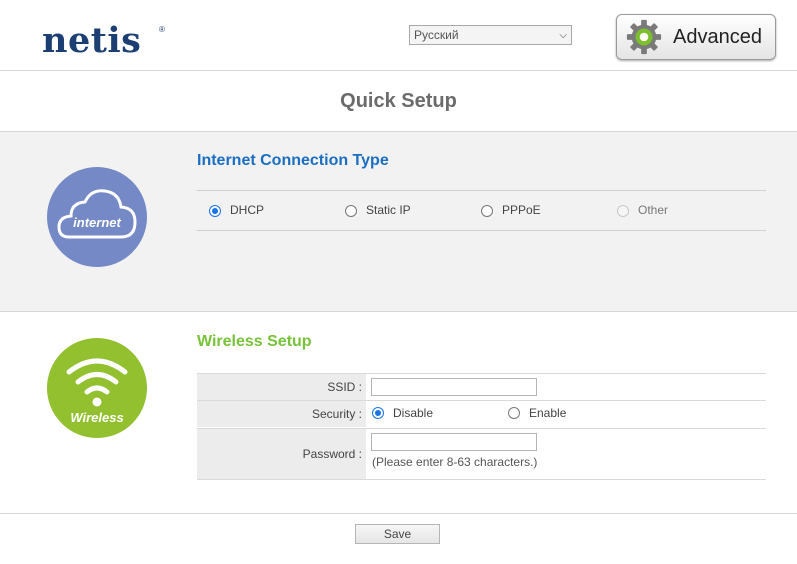 Image resolution: width=797 pixels, height=564 pixels. I want to click on internet-row-top-line, so click(481, 190).